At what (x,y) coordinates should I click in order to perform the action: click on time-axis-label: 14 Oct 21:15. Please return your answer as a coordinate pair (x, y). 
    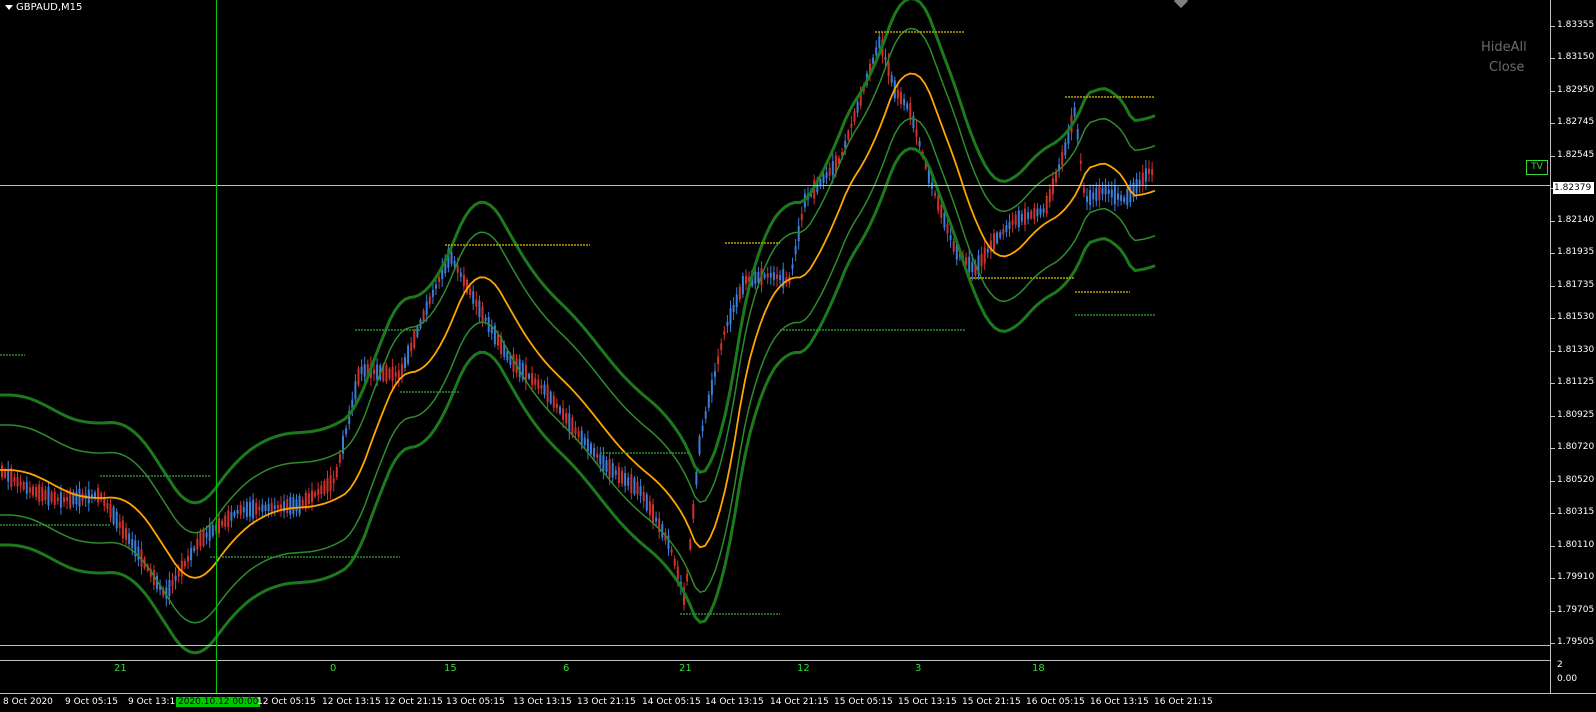
    Looking at the image, I should click on (799, 702).